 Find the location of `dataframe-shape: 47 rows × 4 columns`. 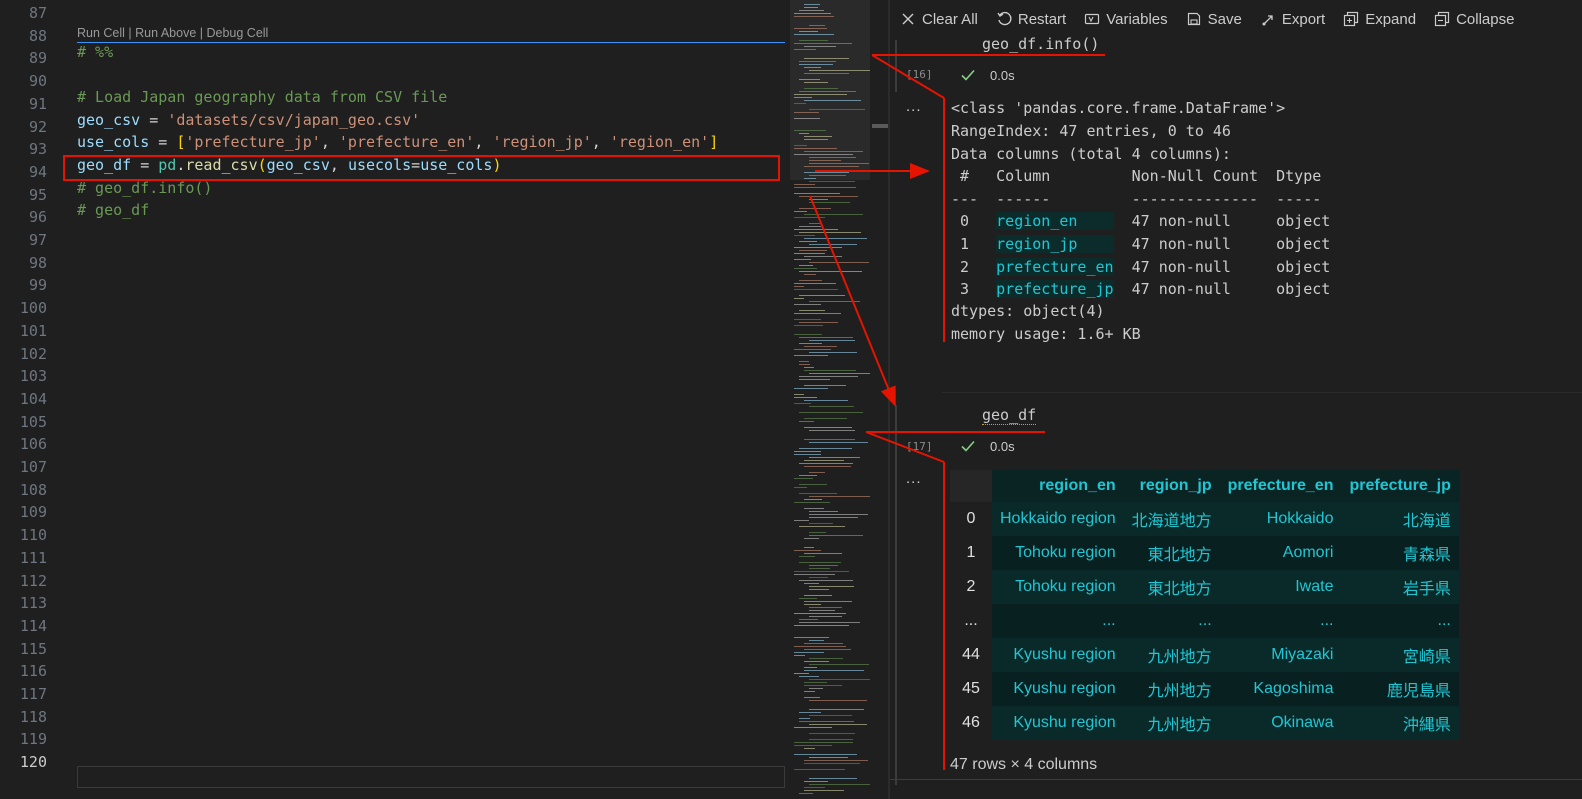

dataframe-shape: 47 rows × 4 columns is located at coordinates (1024, 764).